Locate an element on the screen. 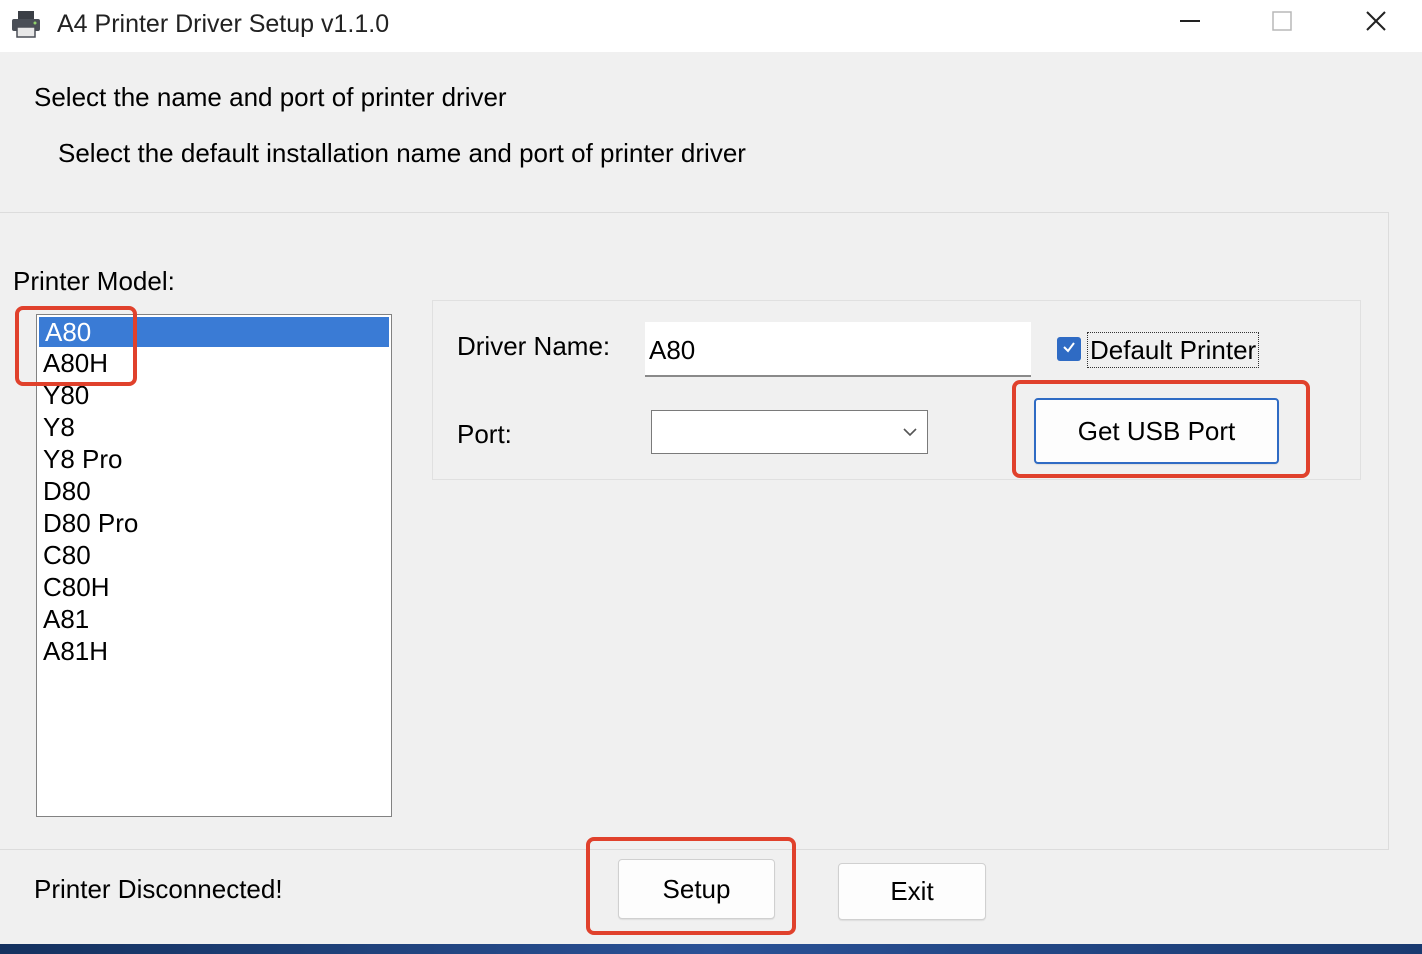 This screenshot has height=954, width=1422. chevron-down-icon is located at coordinates (910, 434).